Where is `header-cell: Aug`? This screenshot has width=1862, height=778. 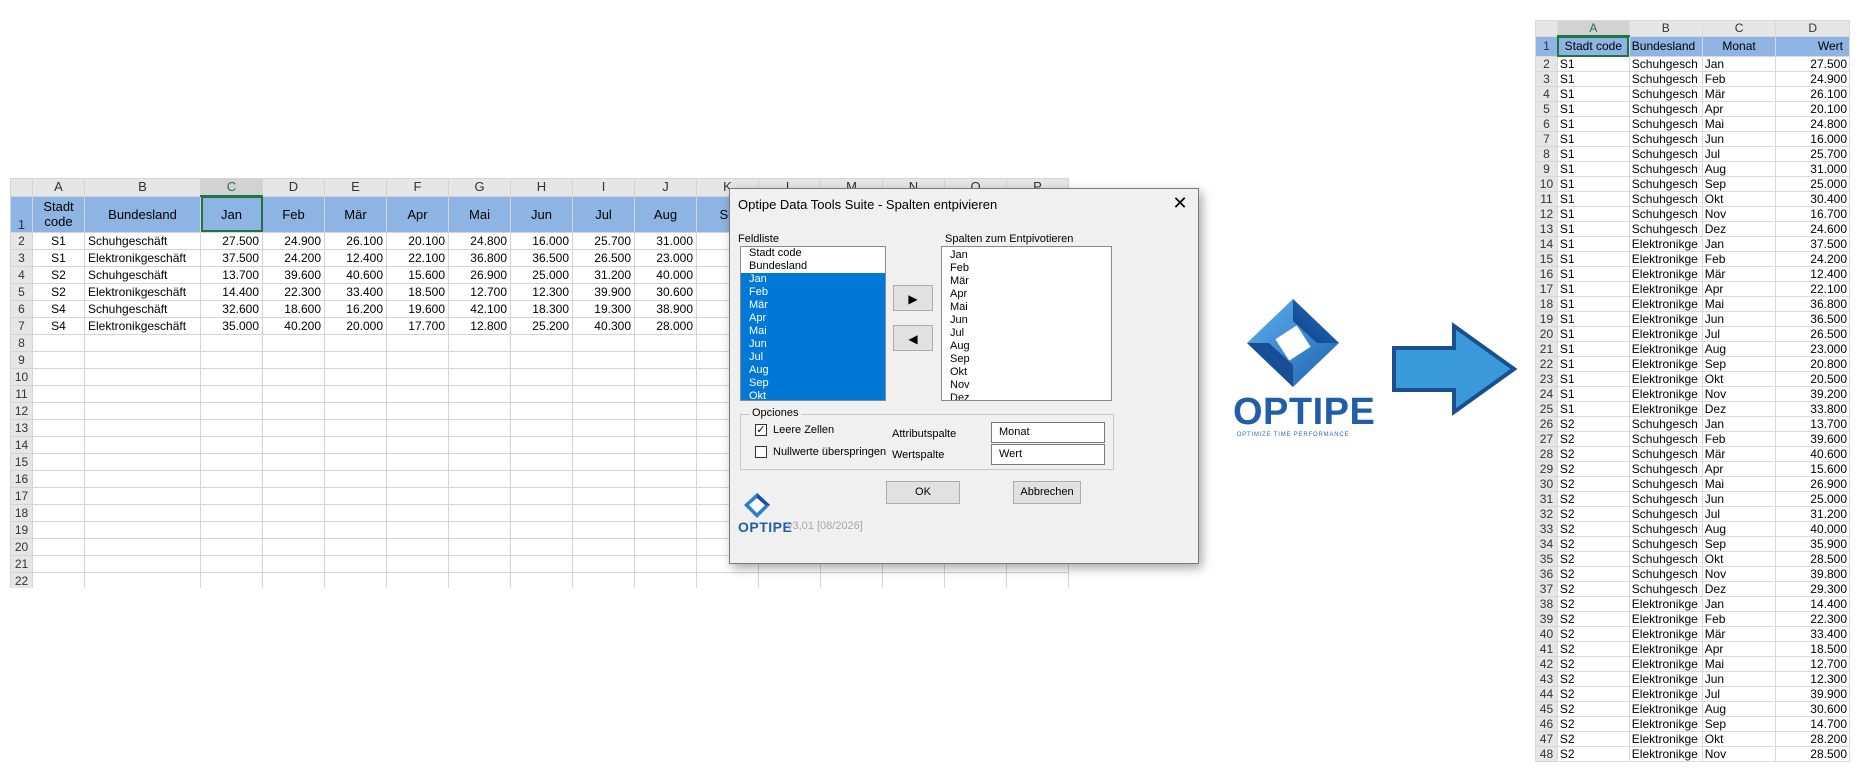 header-cell: Aug is located at coordinates (665, 214).